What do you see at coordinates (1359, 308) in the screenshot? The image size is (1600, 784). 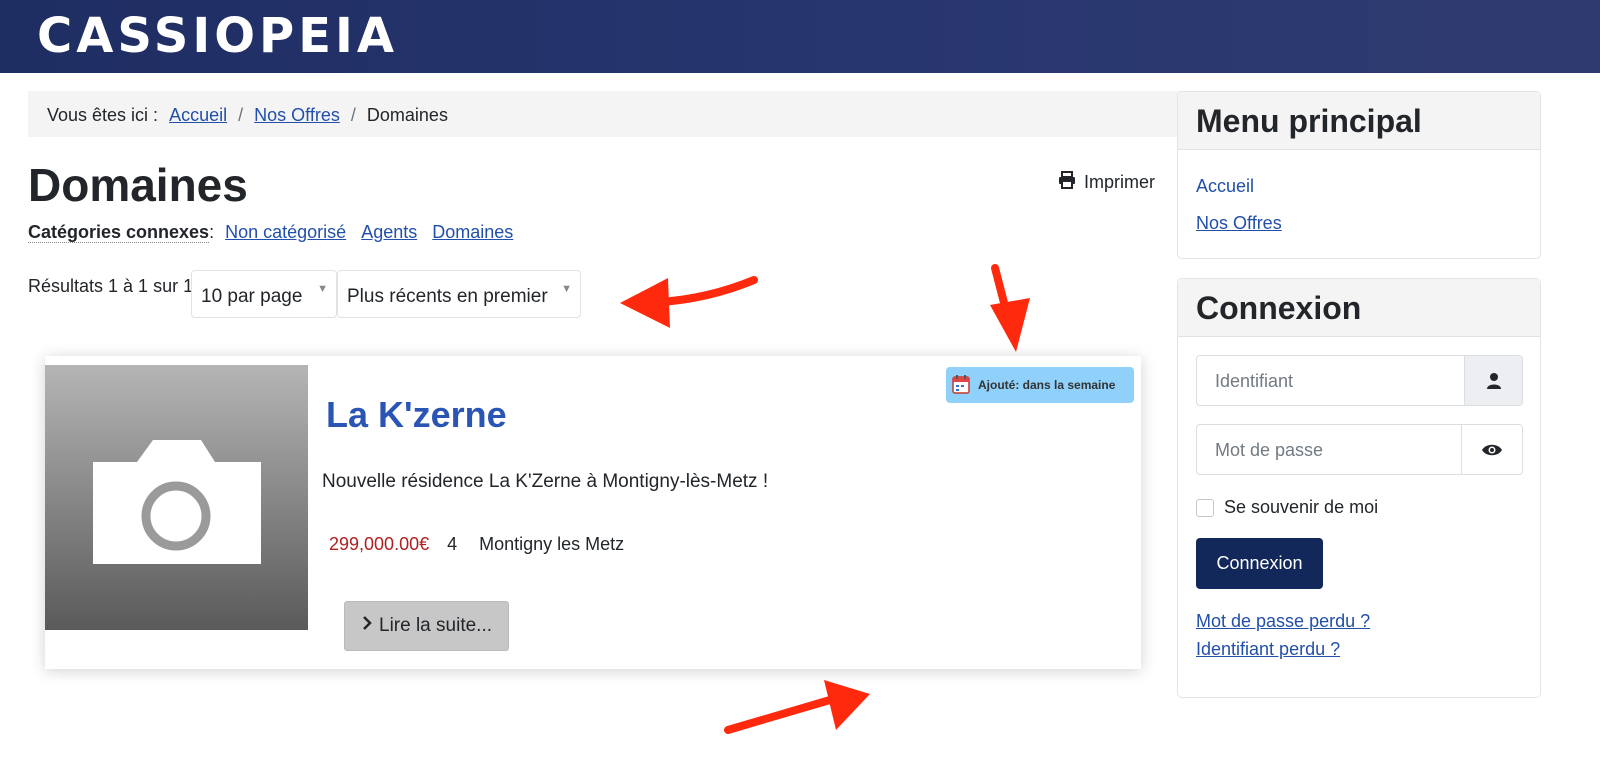 I see `login-title: Connexion` at bounding box center [1359, 308].